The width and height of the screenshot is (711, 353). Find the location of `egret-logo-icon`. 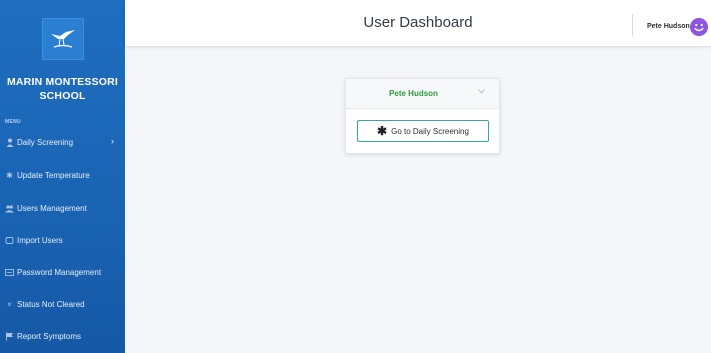

egret-logo-icon is located at coordinates (63, 39).